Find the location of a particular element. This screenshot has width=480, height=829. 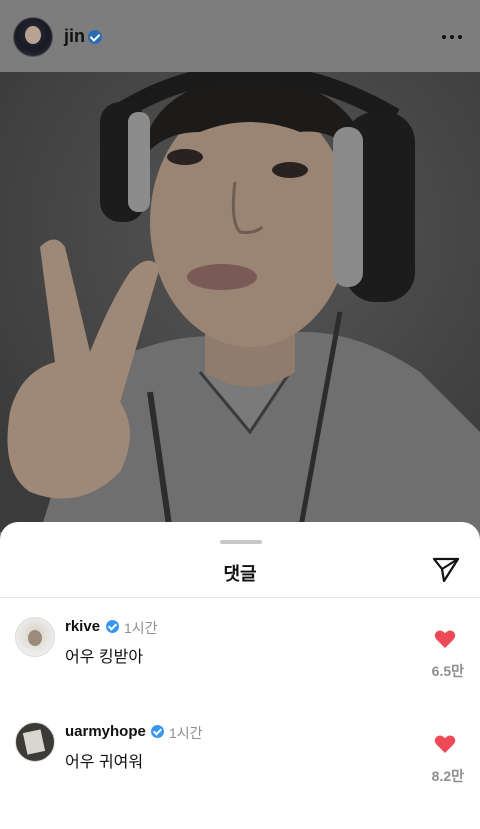

more-options-icon is located at coordinates (452, 37).